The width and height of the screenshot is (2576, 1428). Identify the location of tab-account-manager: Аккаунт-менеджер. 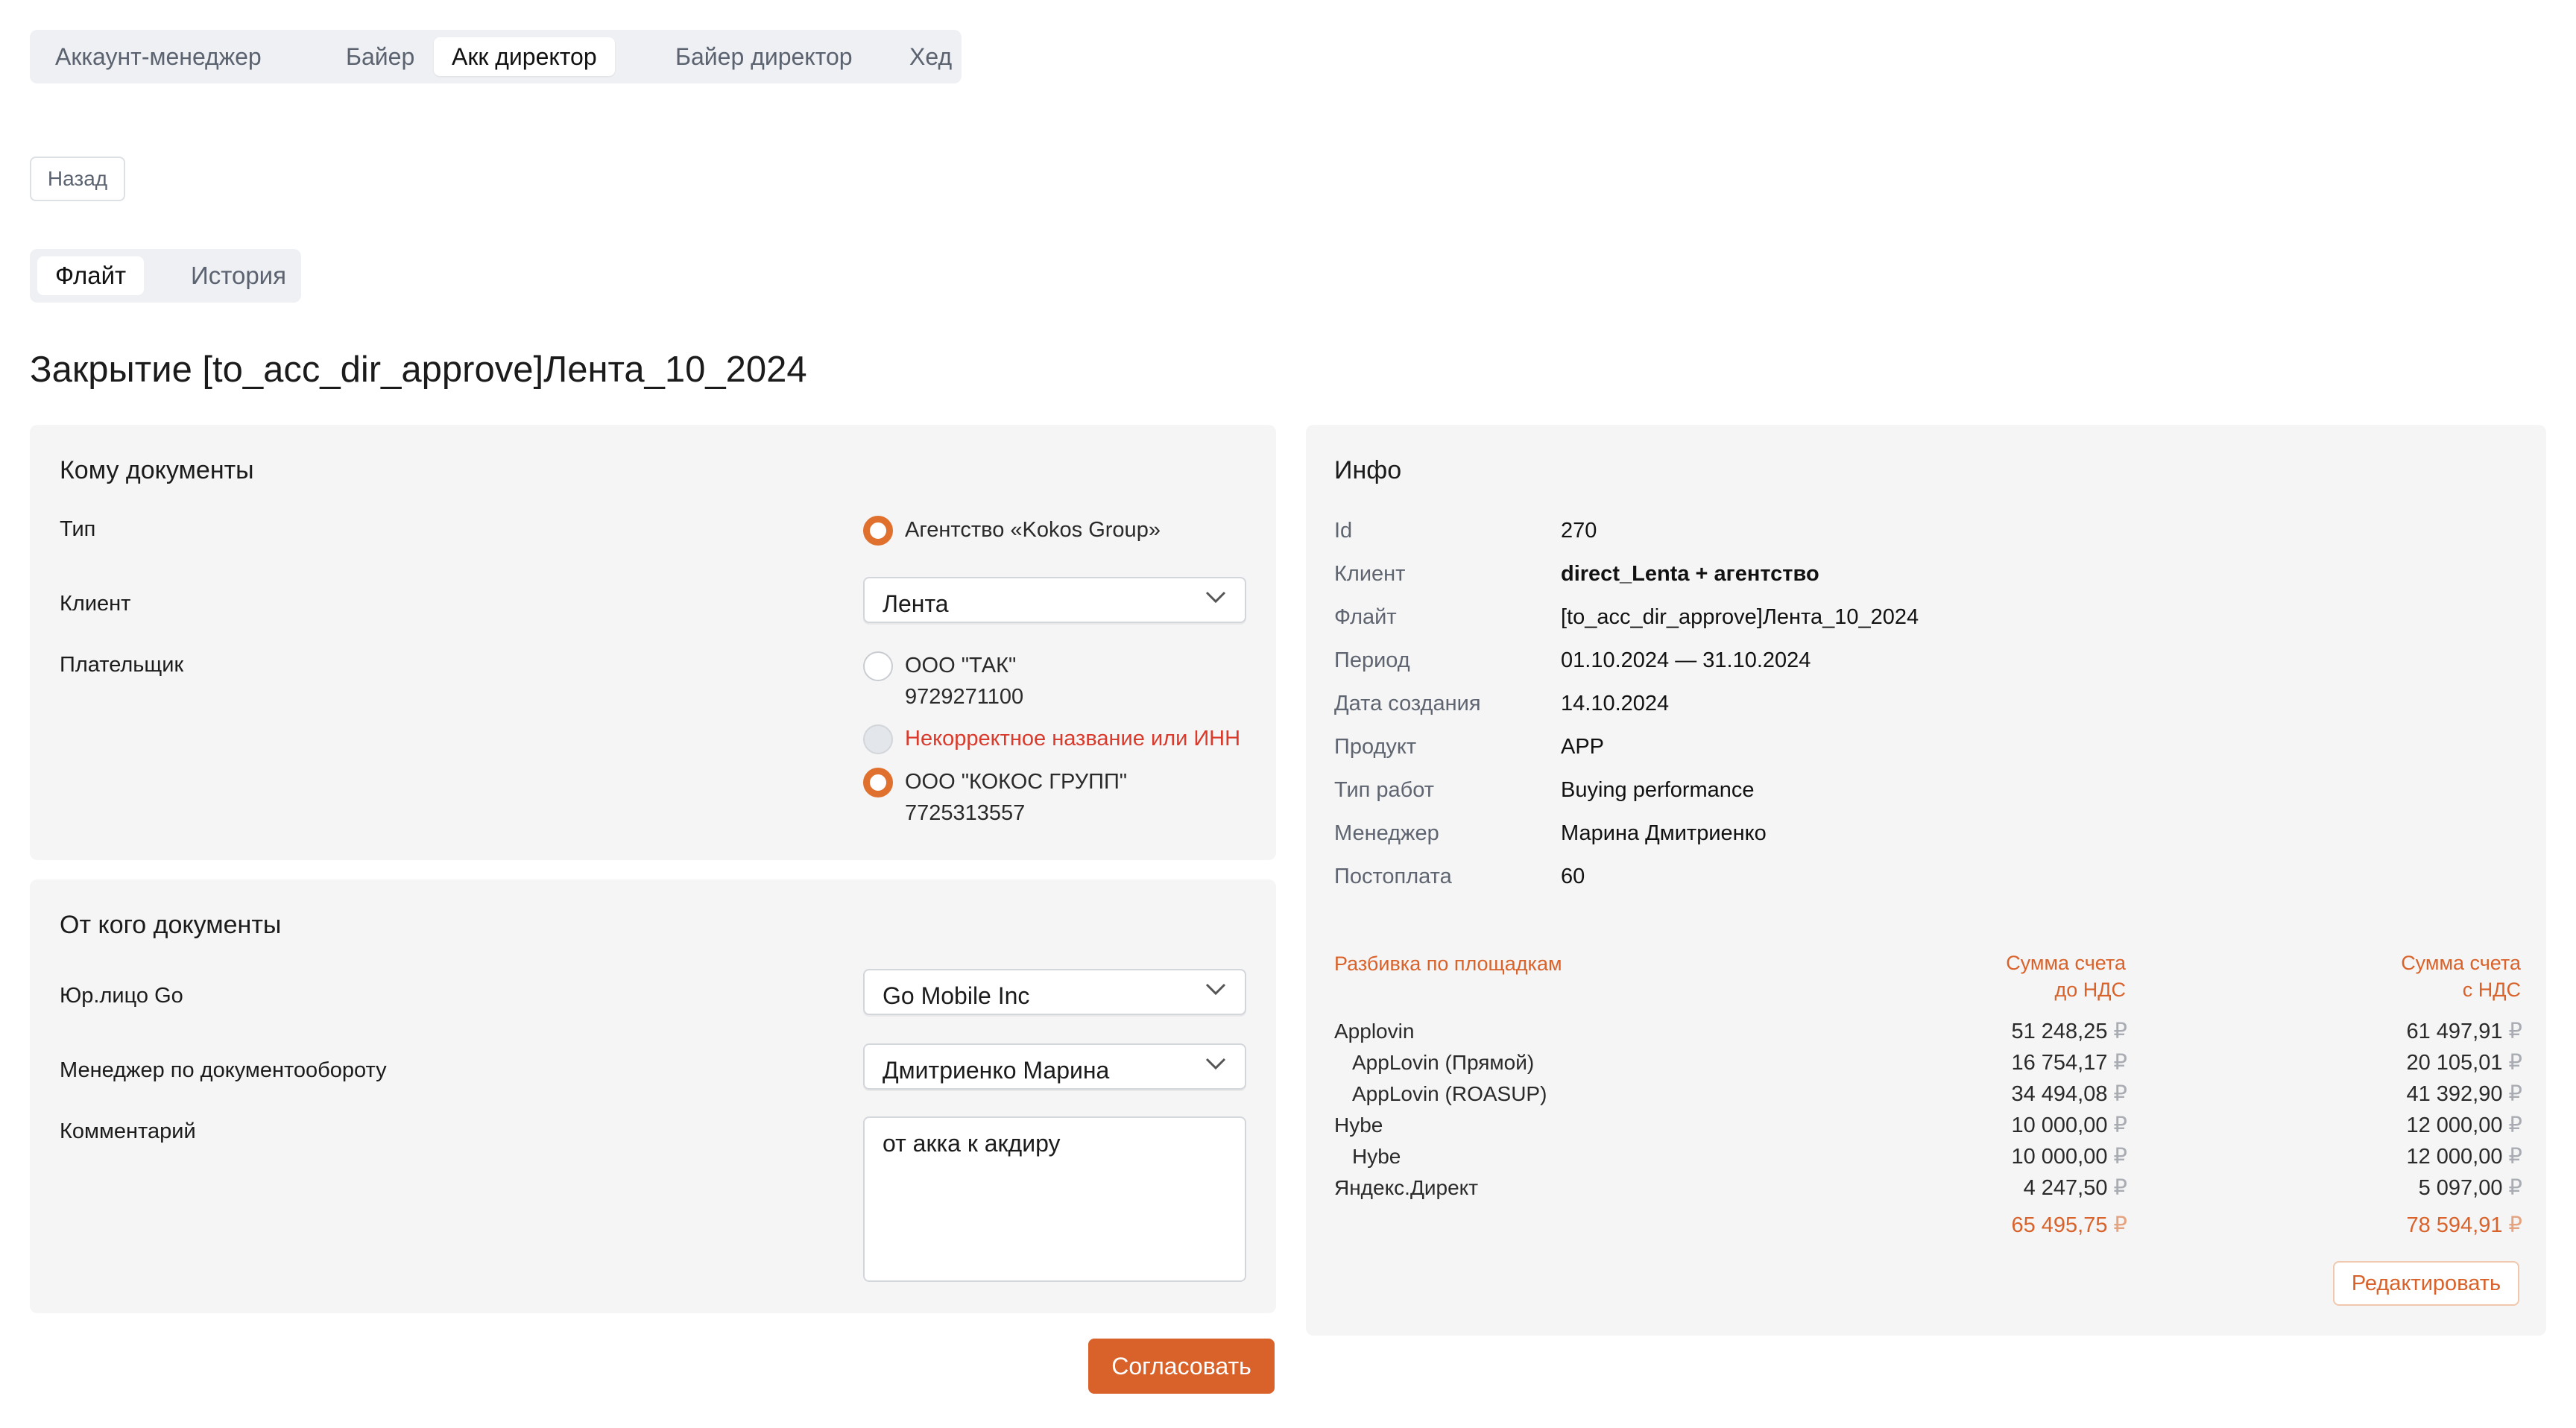
(158, 56).